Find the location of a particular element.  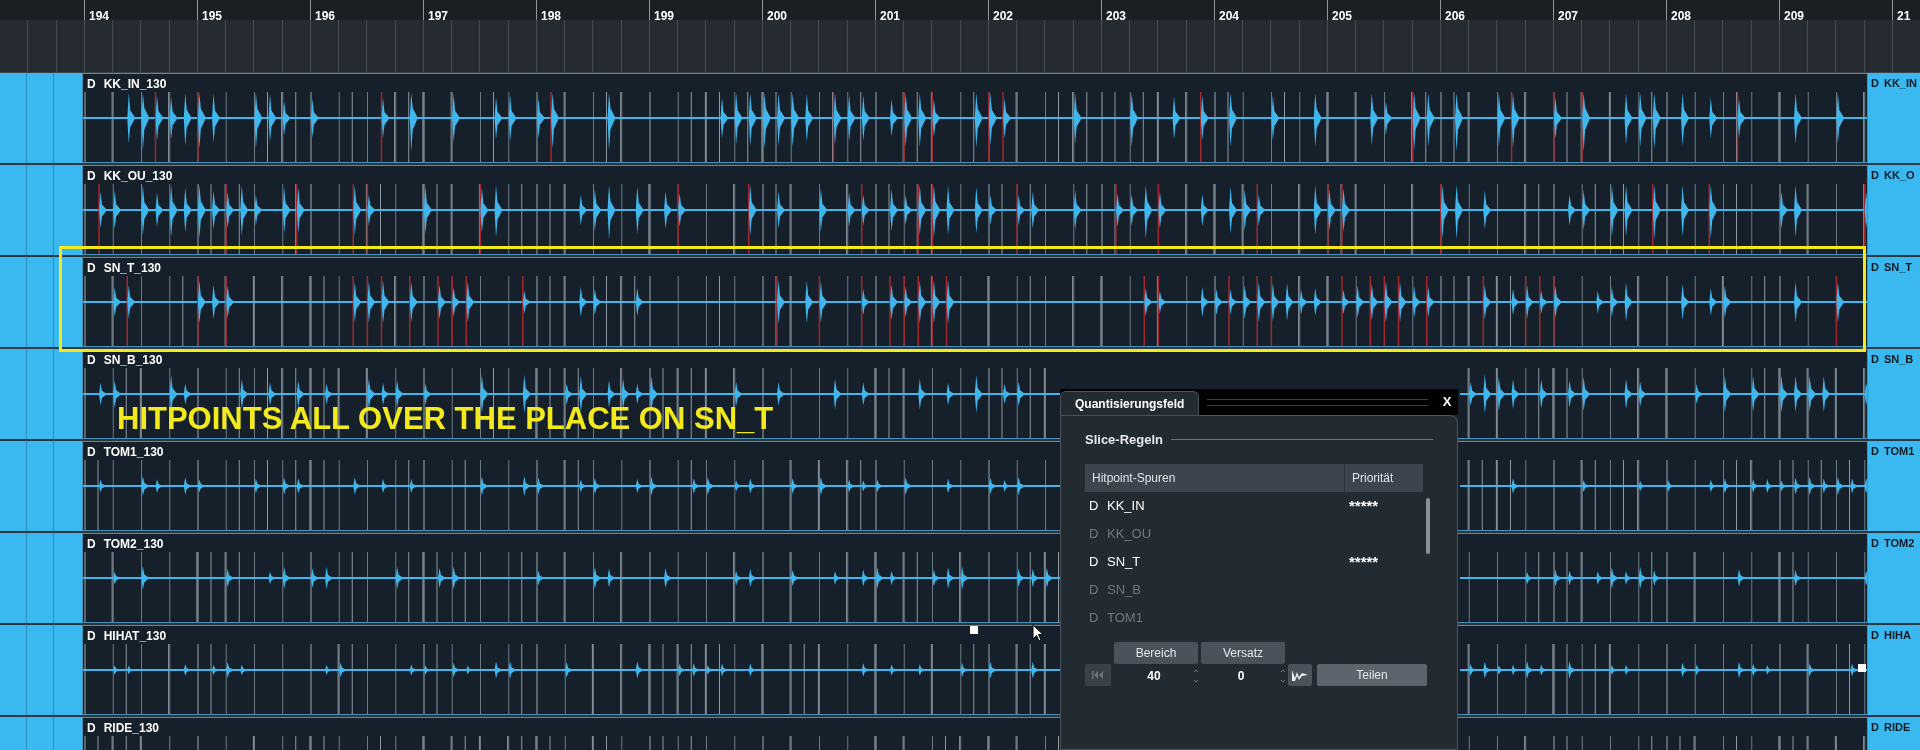

hitpoint-track-row: D KK_IN ***** is located at coordinates (1254, 505).